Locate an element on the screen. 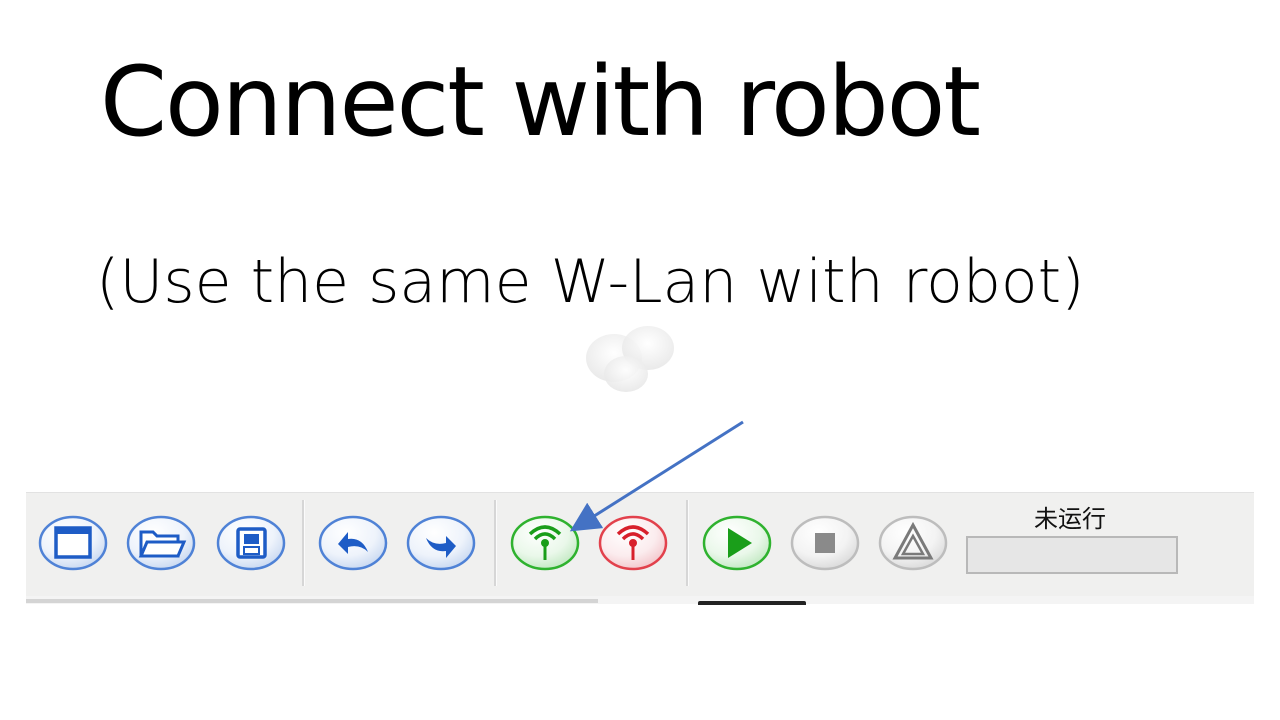 Image resolution: width=1280 pixels, height=720 pixels. window-icon is located at coordinates (73, 543).